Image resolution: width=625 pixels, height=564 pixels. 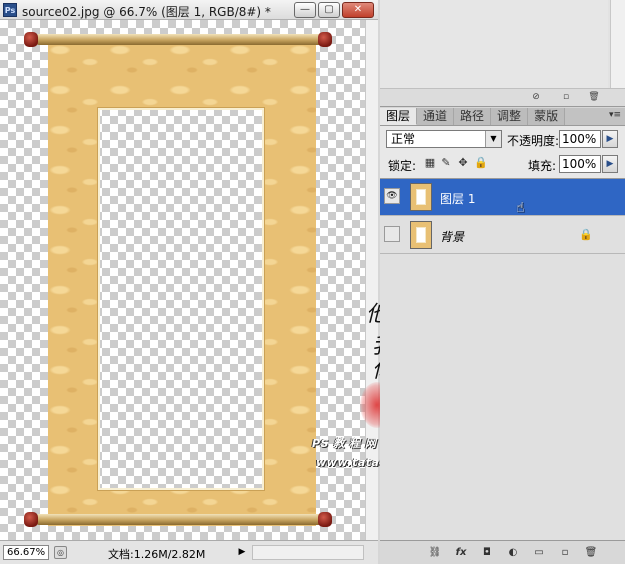 I want to click on history-panel-content, so click(x=494, y=44).